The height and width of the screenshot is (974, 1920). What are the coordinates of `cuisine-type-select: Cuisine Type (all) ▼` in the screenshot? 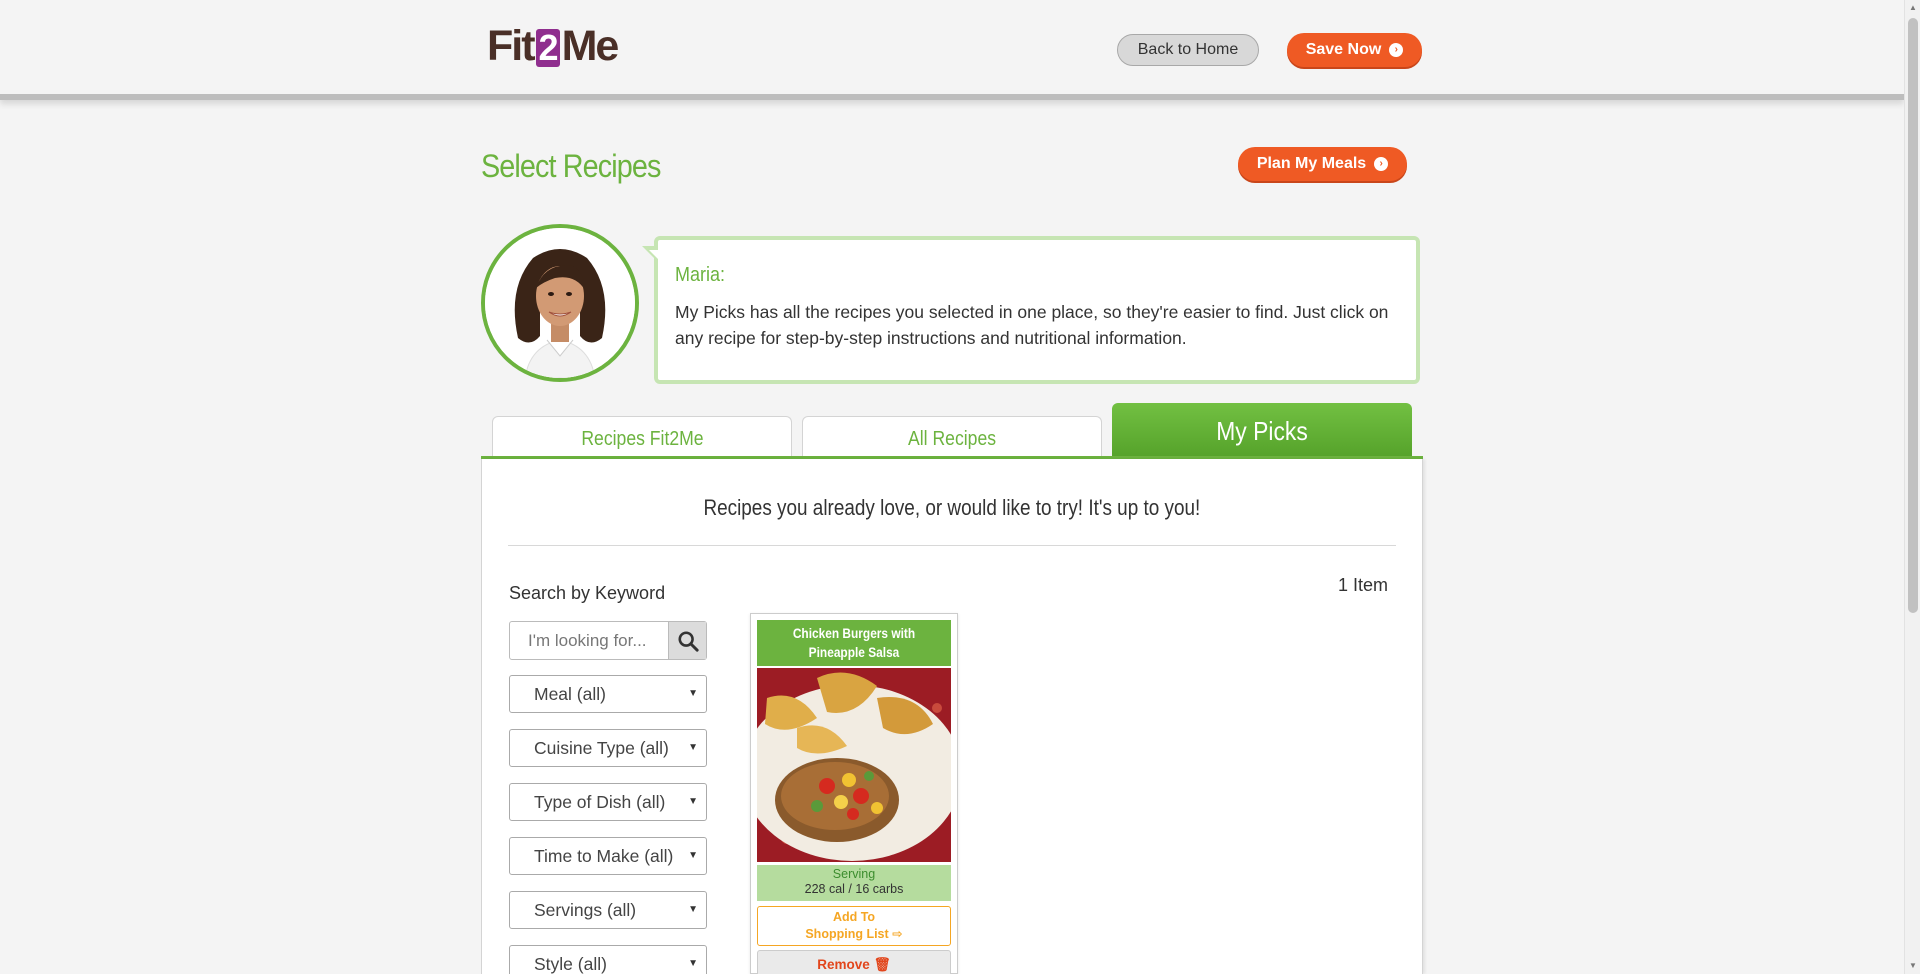 It's located at (608, 748).